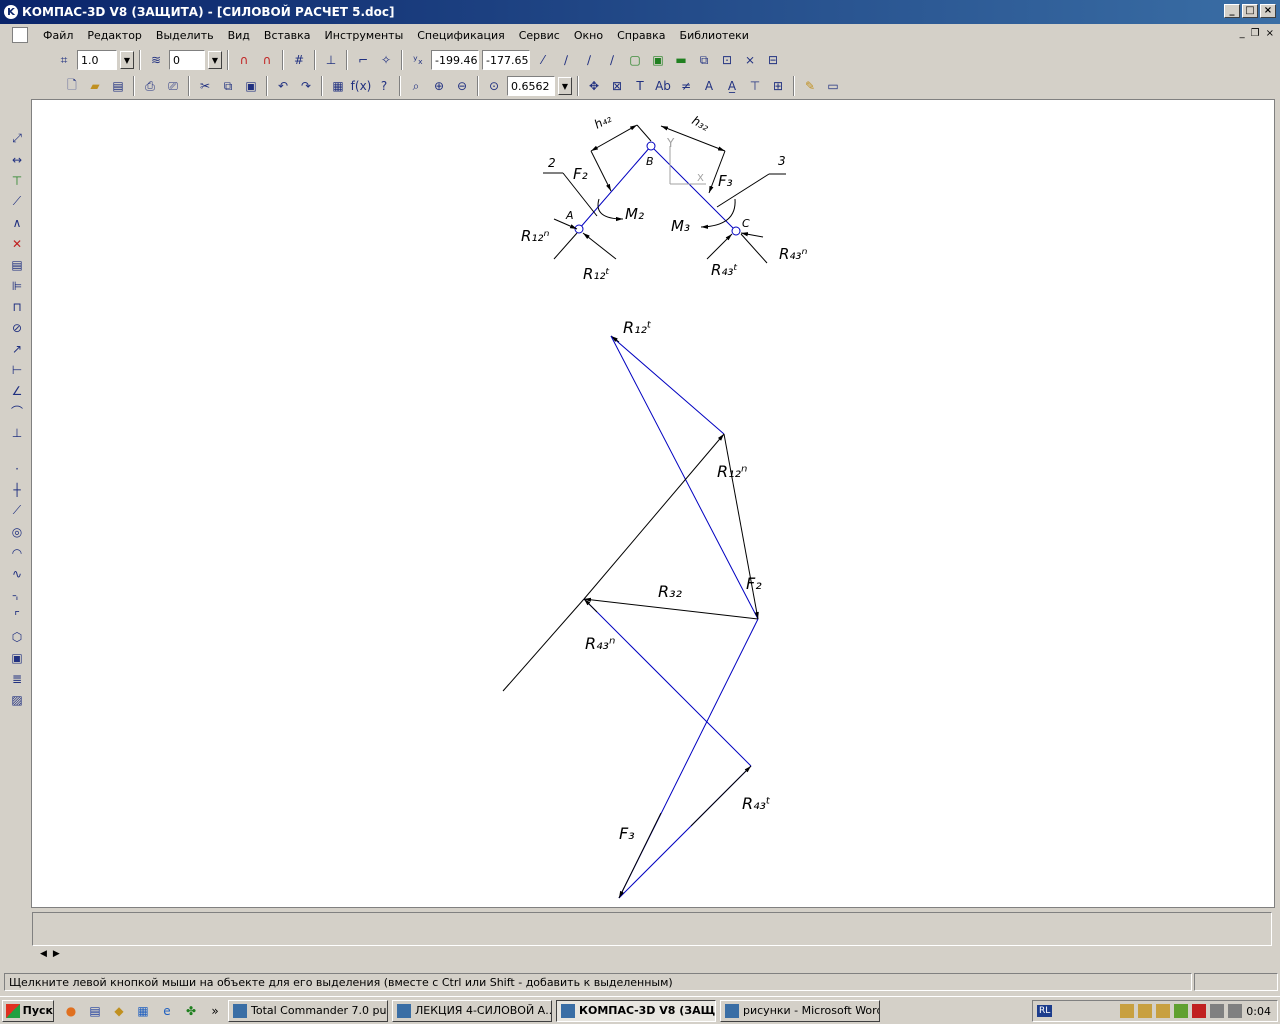 Image resolution: width=1280 pixels, height=1024 pixels. Describe the element at coordinates (17, 243) in the screenshot. I see `measure-panel-icon: ✕` at that location.